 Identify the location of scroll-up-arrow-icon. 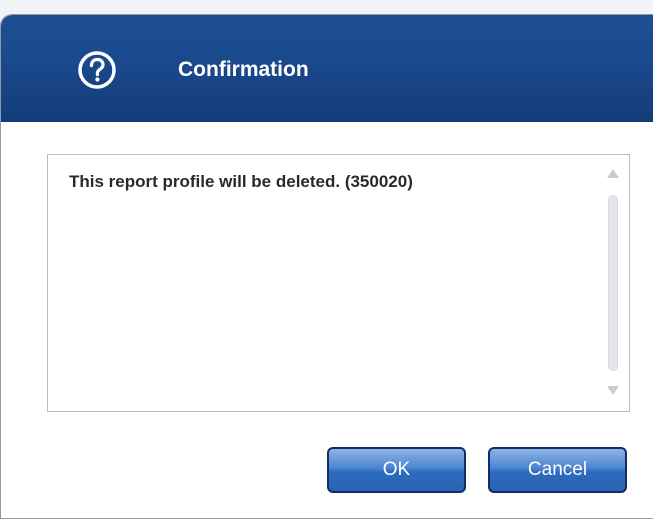
(613, 173).